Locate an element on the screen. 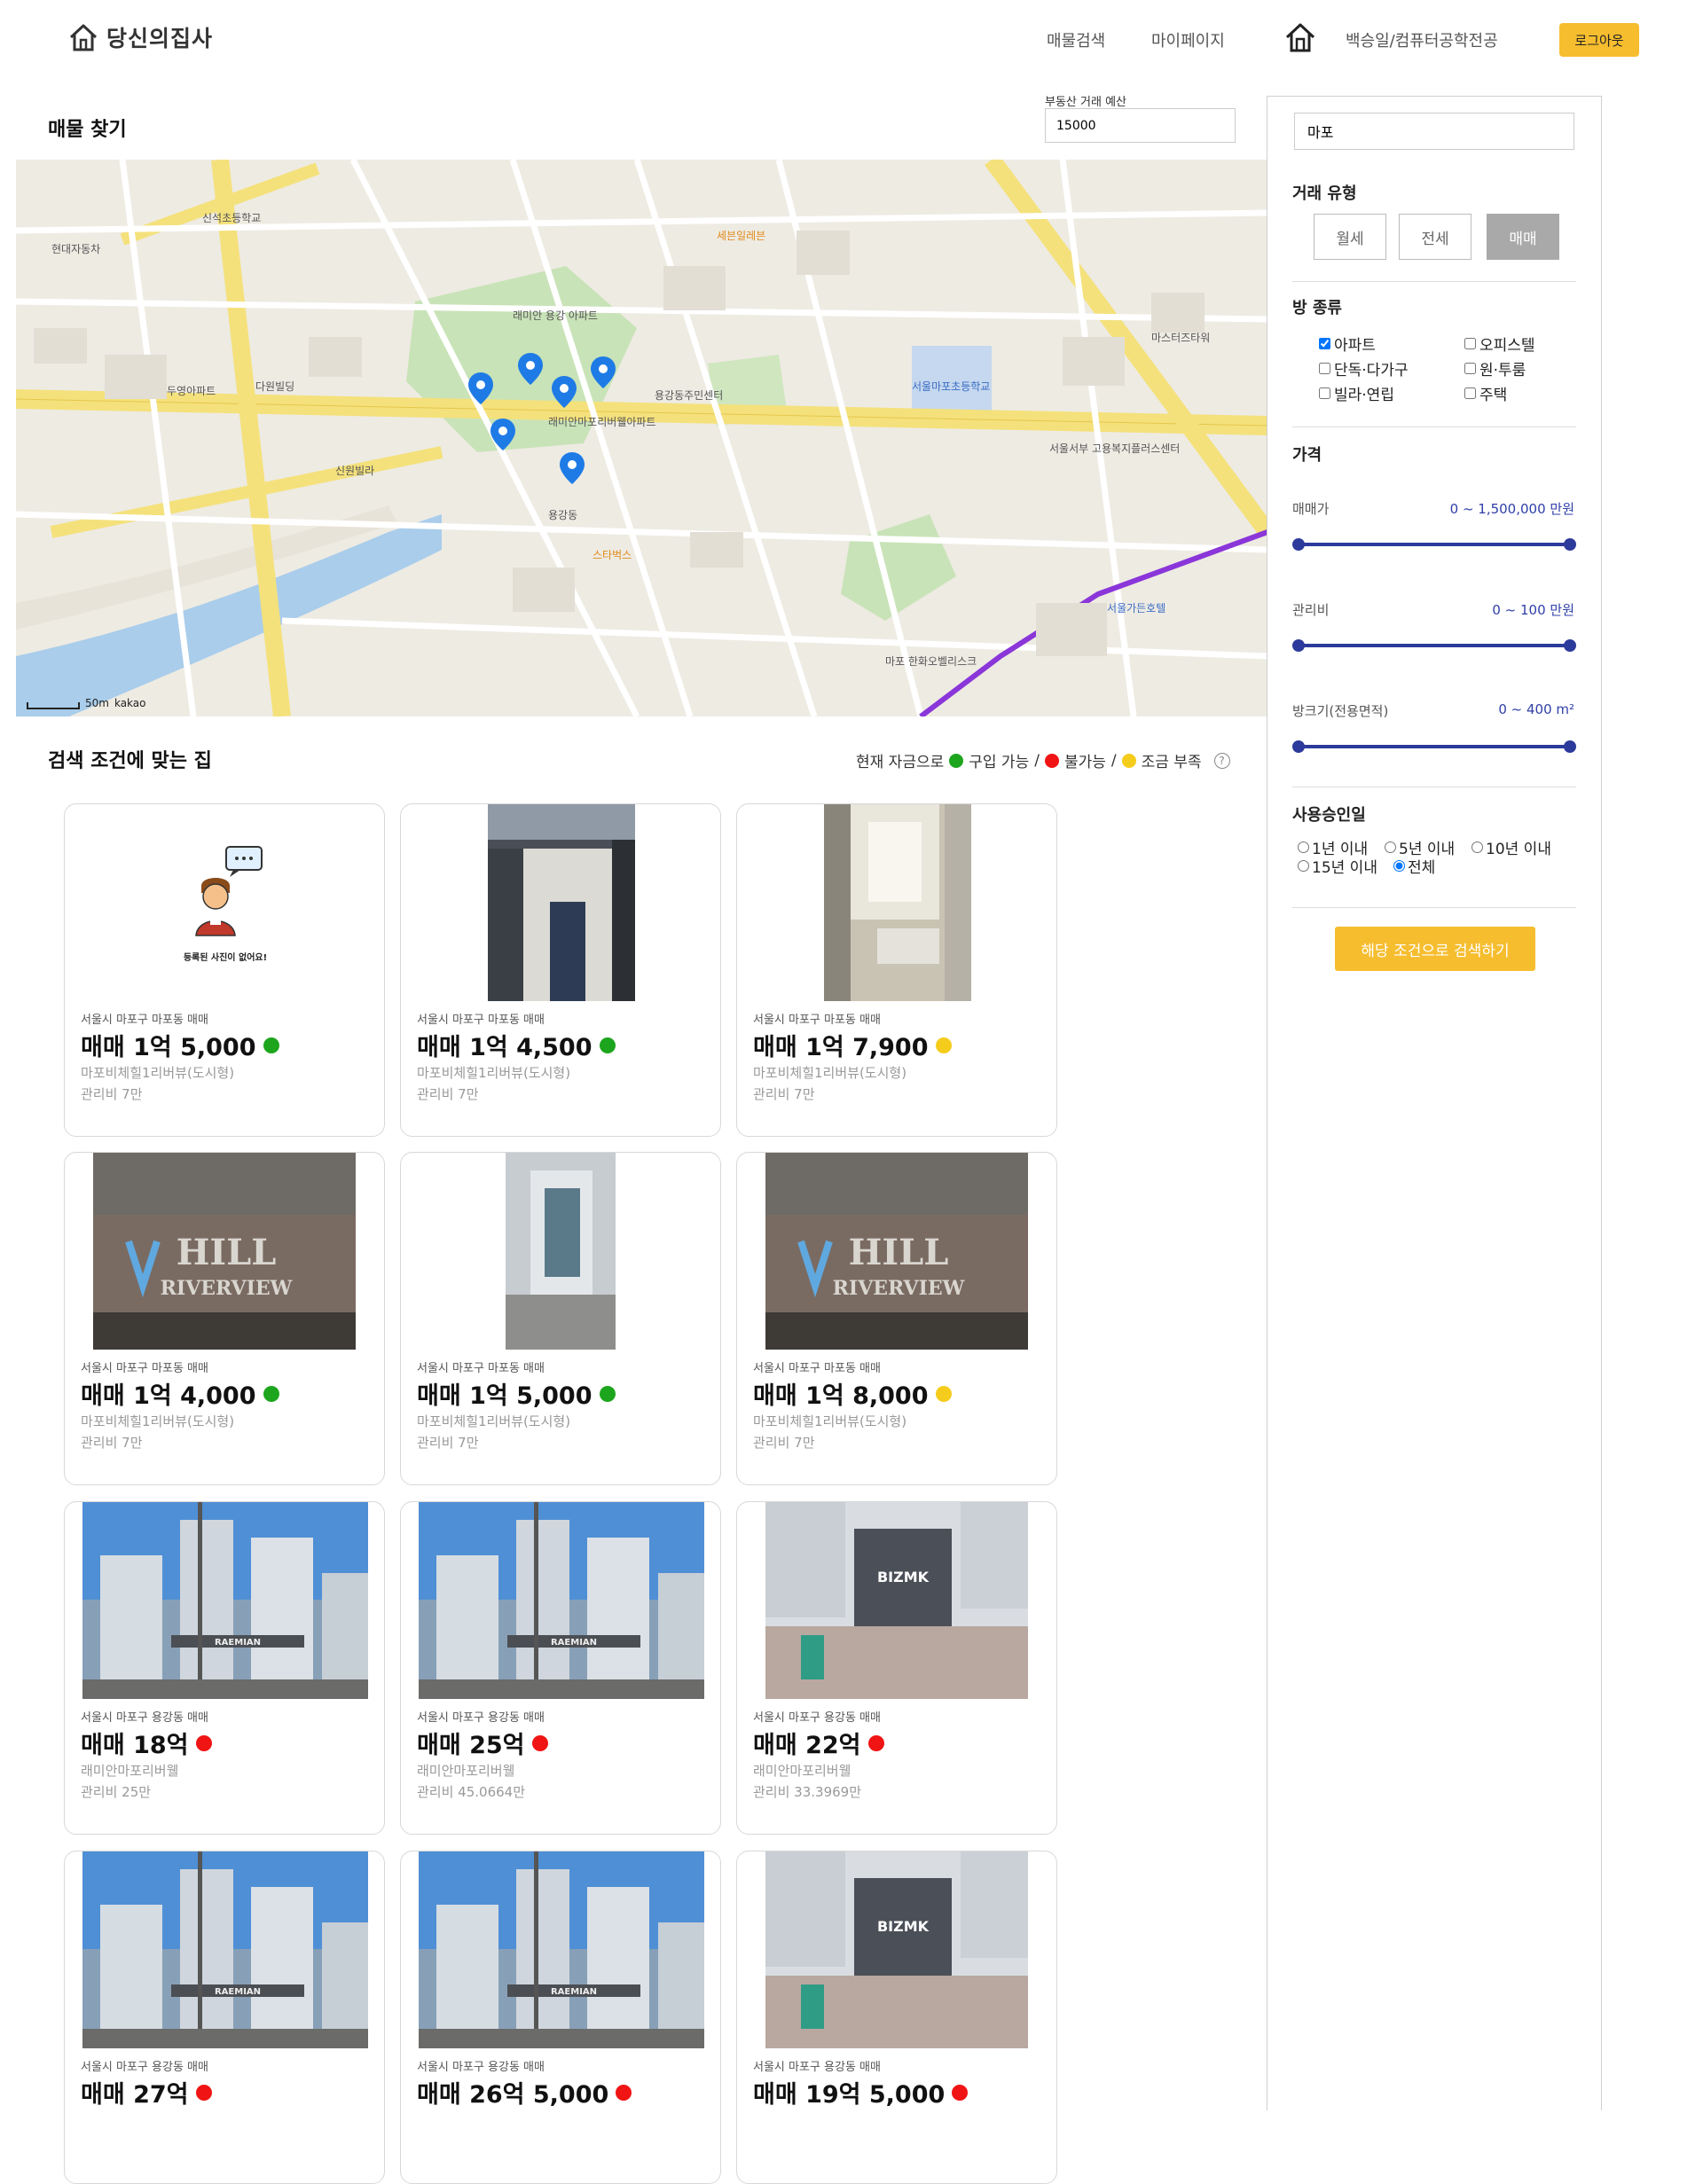 The image size is (1703, 2184). nav-mypage: 마이페이지 is located at coordinates (1188, 39).